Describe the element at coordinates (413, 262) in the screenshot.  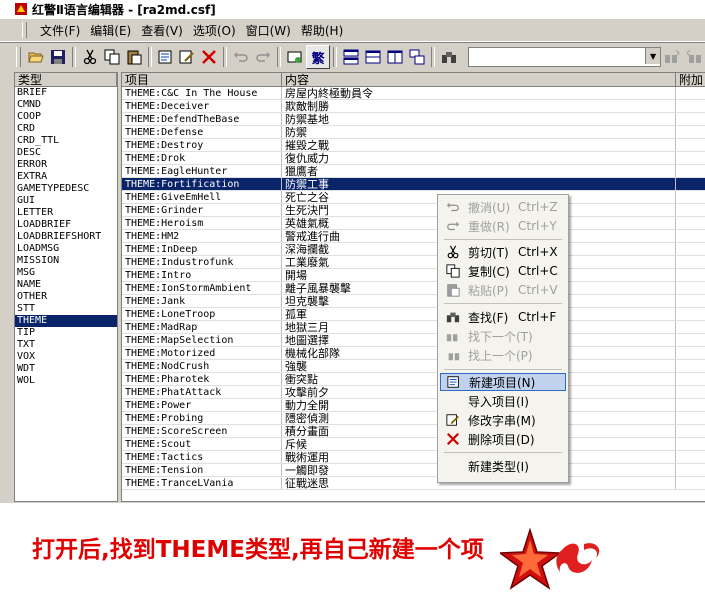
I see `table-row: THEME:Industrofunk 工業廢氣` at that location.